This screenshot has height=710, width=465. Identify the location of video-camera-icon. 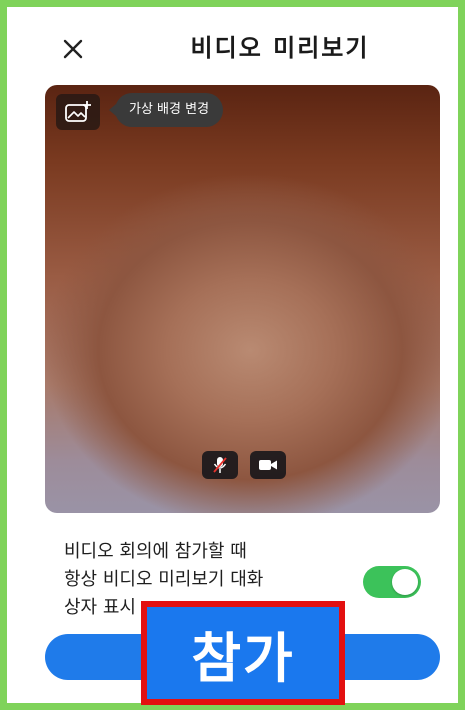
(268, 465).